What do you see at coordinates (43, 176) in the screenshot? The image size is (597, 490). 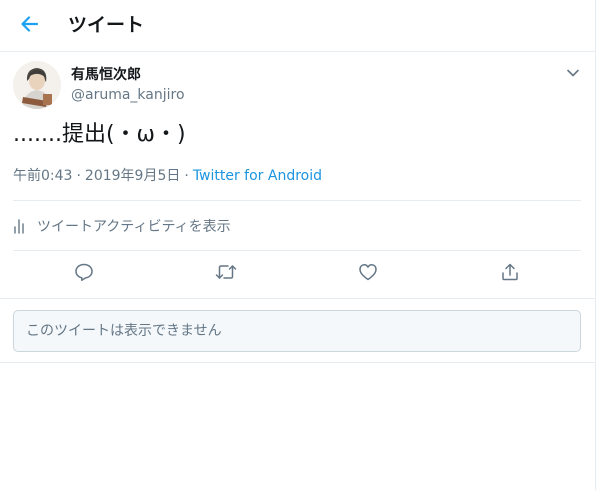 I see `tweet-time: 午前0:43` at bounding box center [43, 176].